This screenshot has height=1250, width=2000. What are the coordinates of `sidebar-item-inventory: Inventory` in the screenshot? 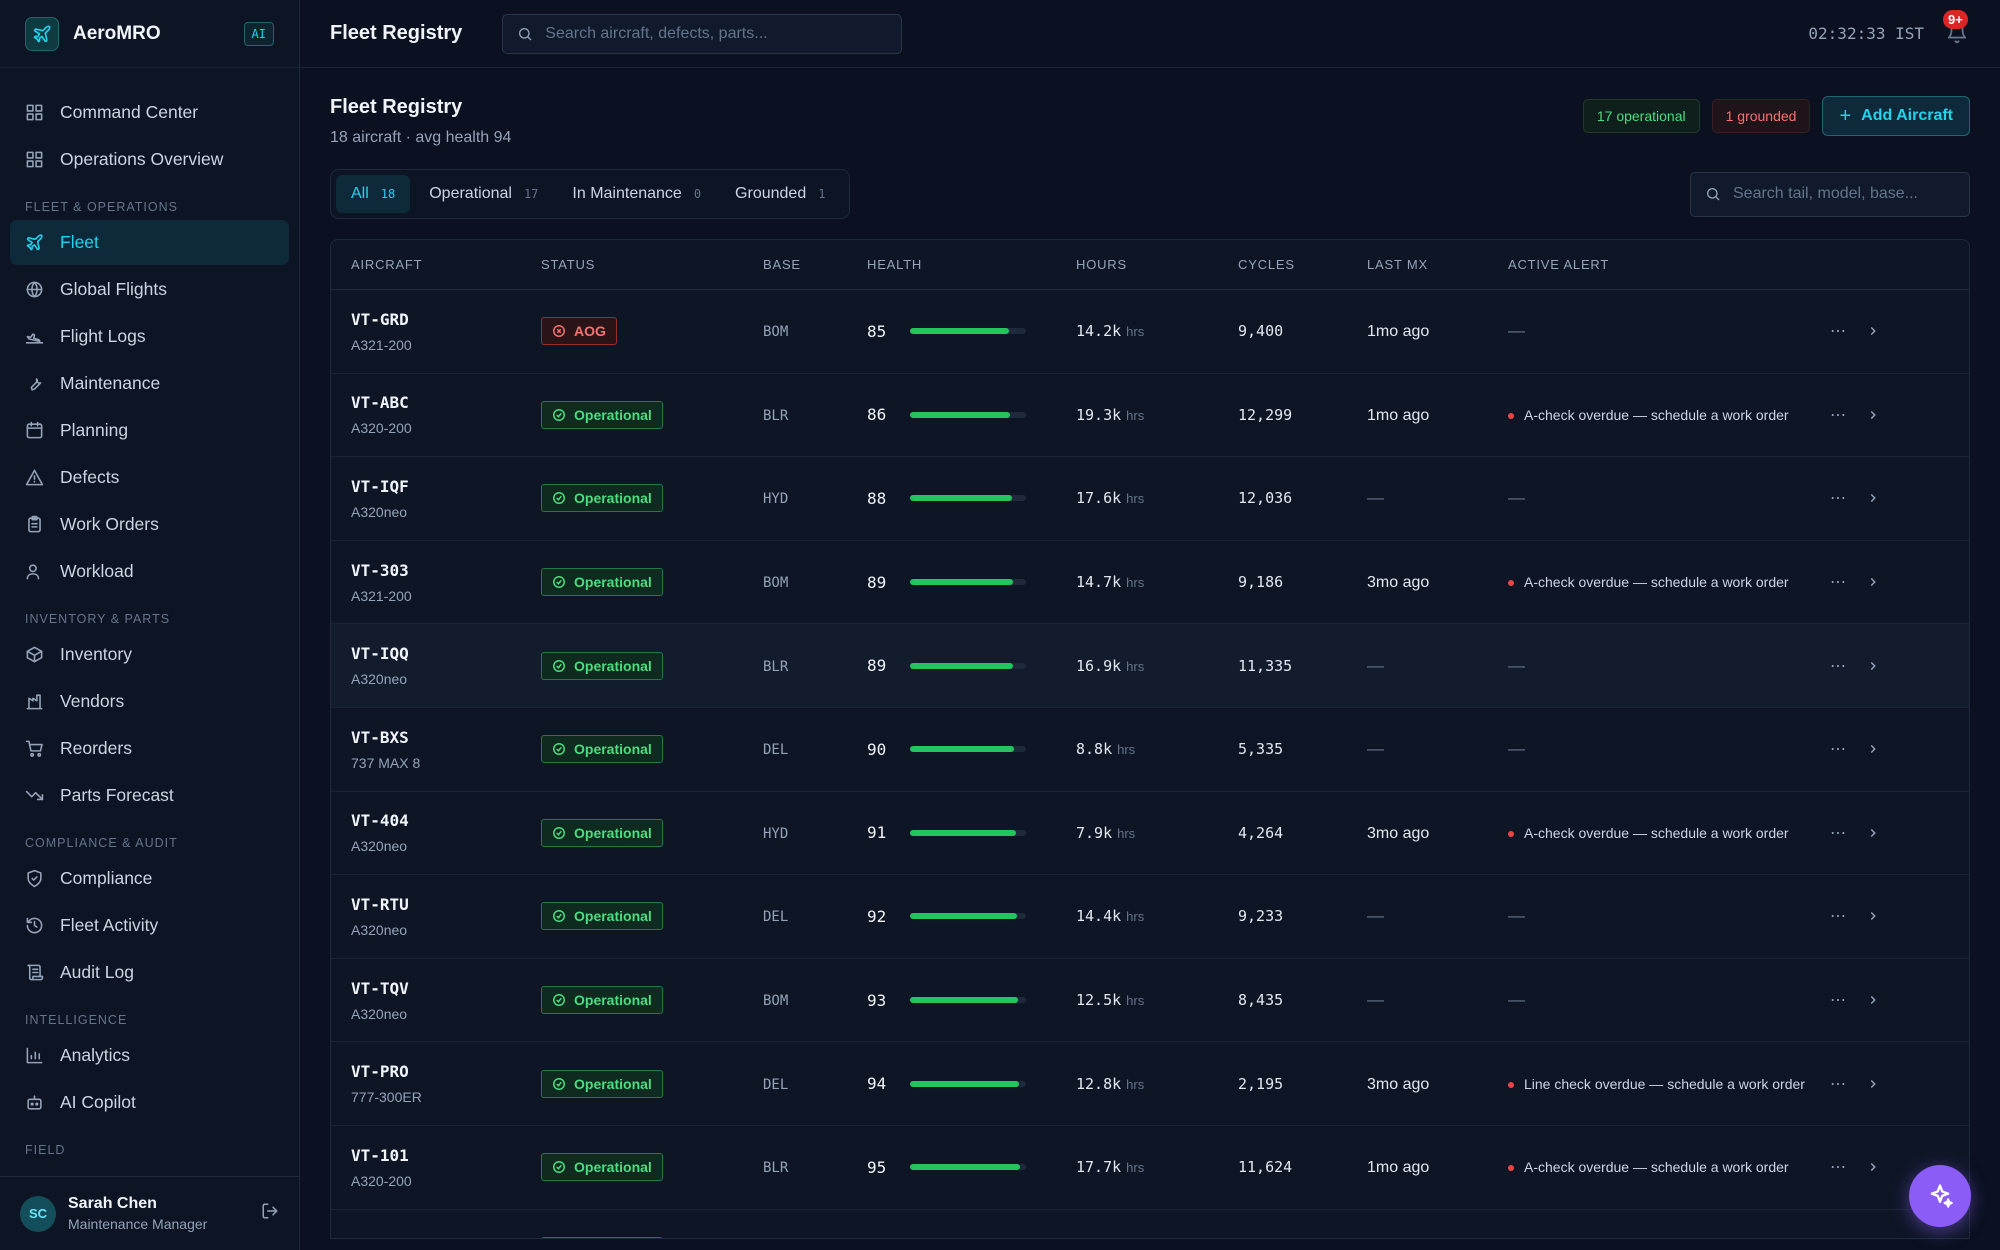 It's located at (149, 654).